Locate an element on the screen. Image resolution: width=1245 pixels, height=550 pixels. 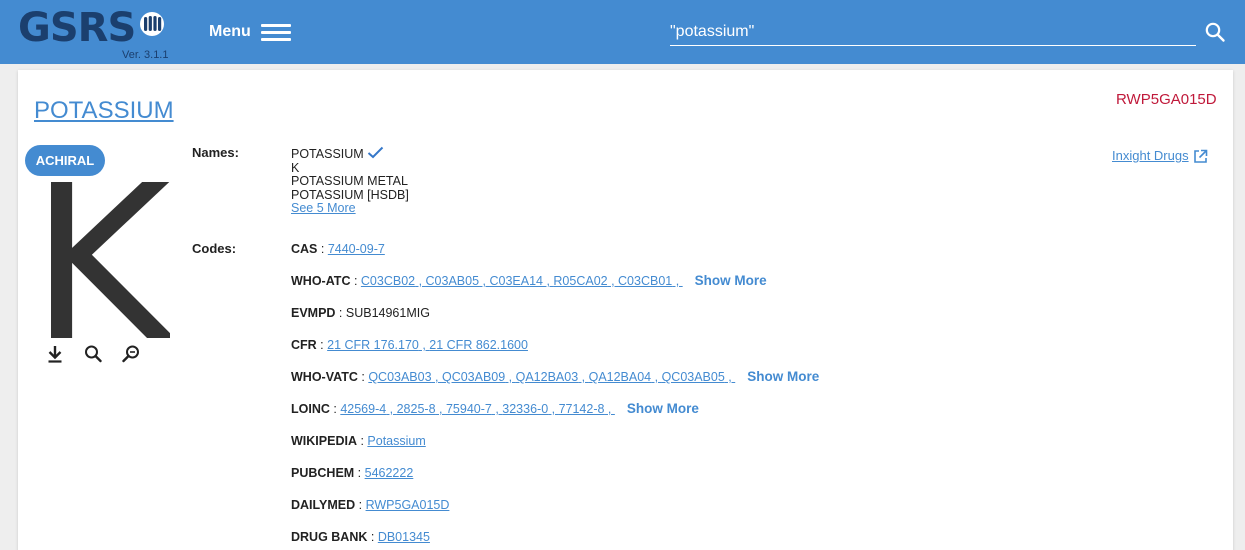
code-row-dailymed: DAILYMED : RWP5GA015D is located at coordinates (370, 505).